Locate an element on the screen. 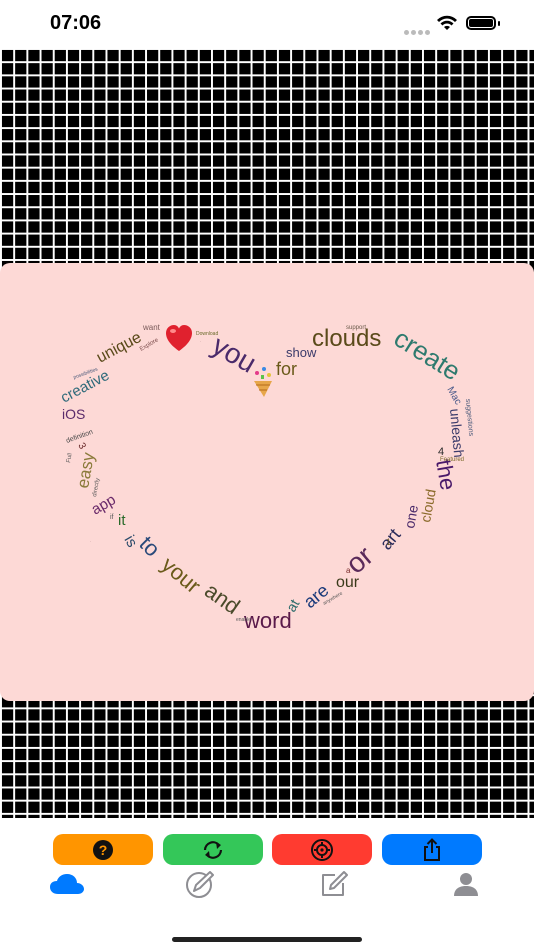 The image size is (534, 950). refresh-button is located at coordinates (213, 849).